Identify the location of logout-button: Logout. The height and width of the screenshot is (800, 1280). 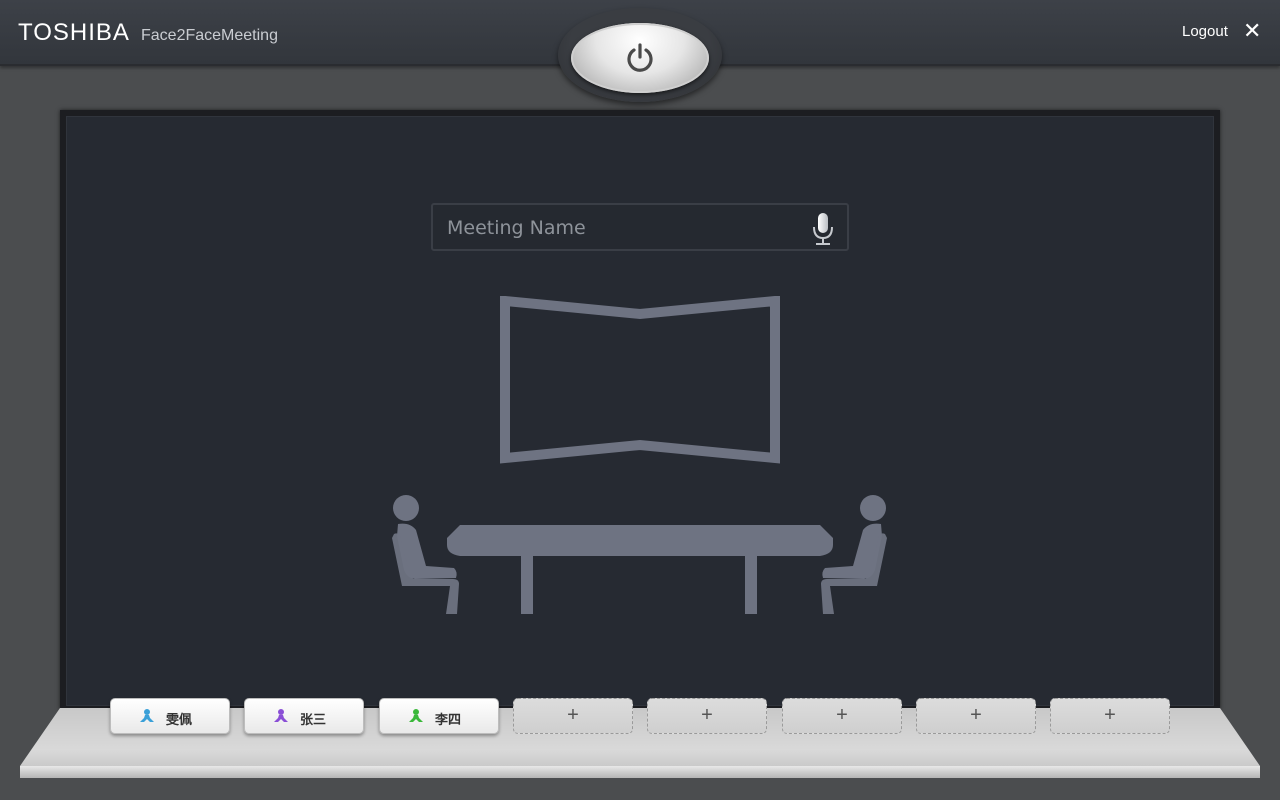
(1205, 31).